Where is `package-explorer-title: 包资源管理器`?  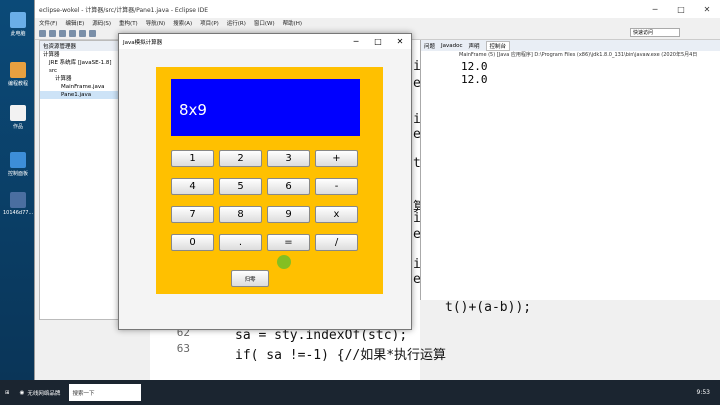 package-explorer-title: 包资源管理器 is located at coordinates (79, 46).